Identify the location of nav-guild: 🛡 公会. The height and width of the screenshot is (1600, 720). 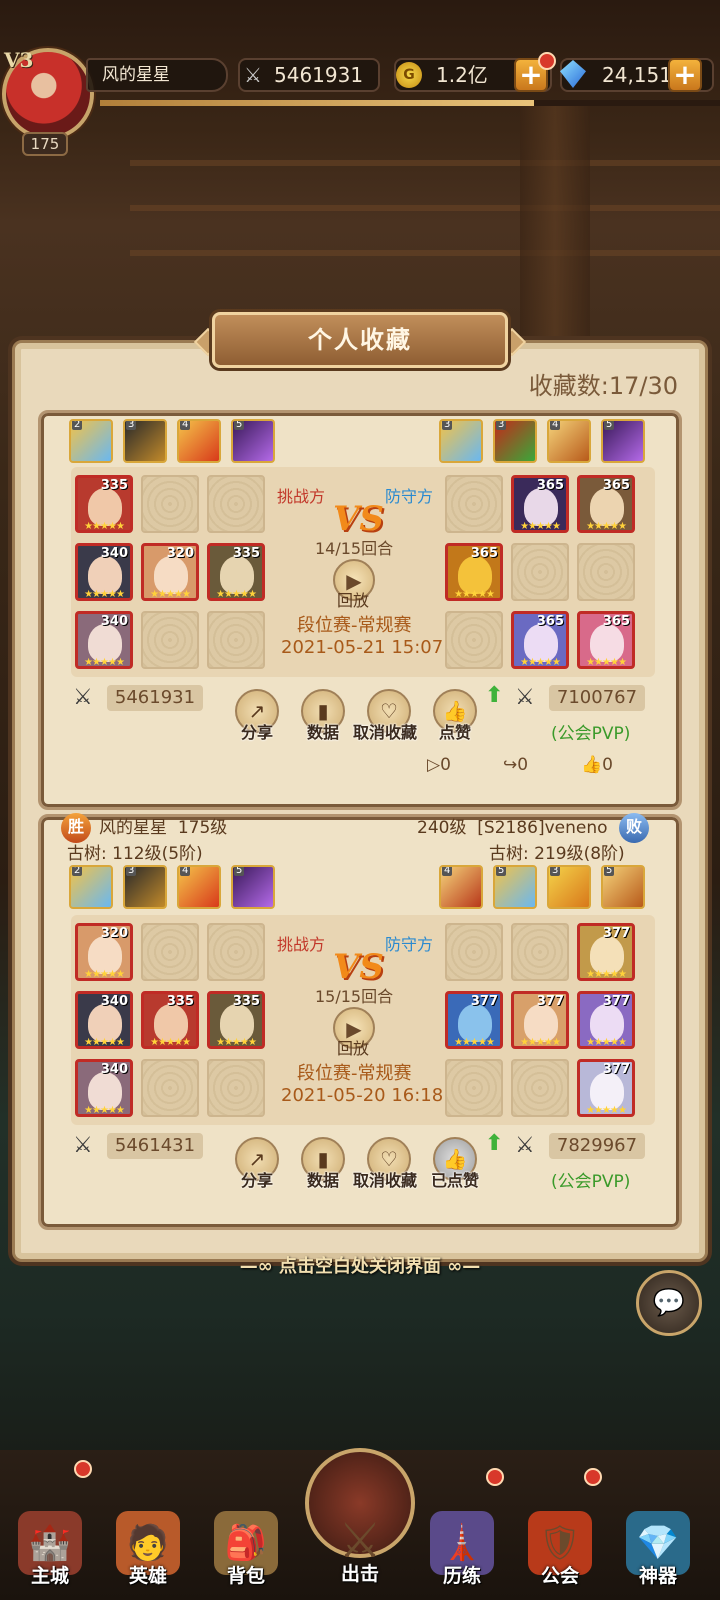
(560, 1549).